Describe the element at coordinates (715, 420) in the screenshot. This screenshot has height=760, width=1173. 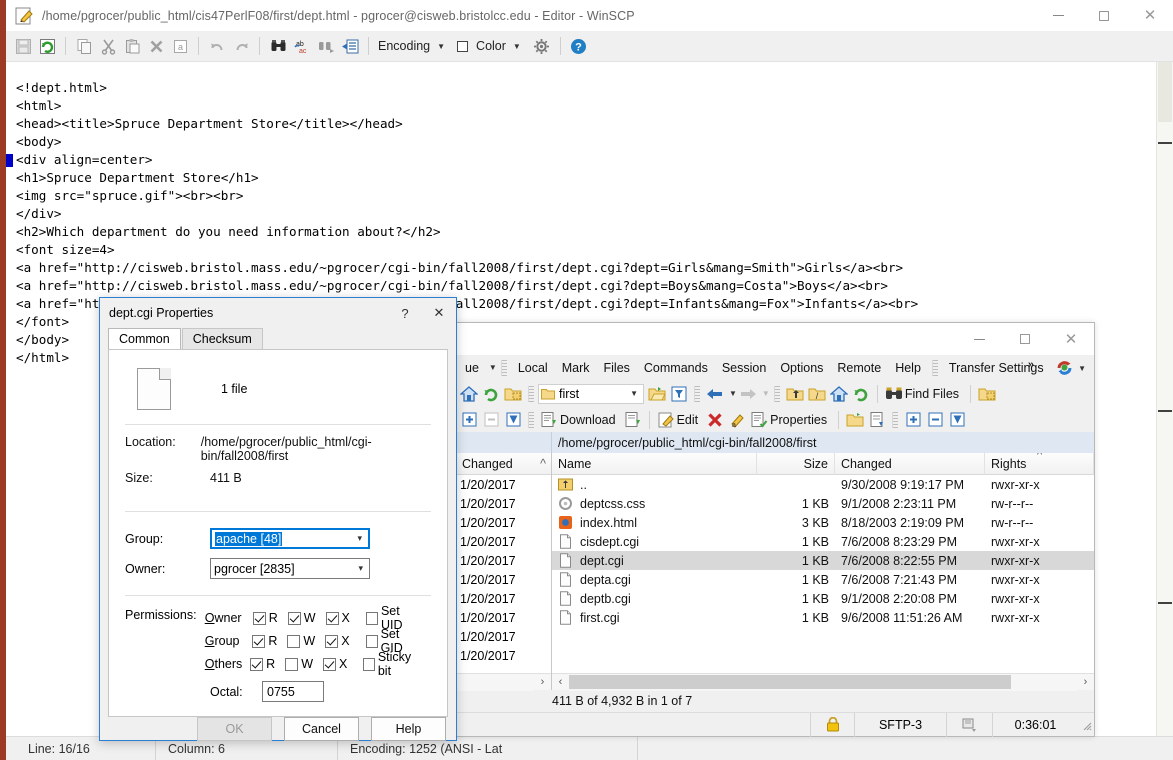
I see `delete-icon` at that location.